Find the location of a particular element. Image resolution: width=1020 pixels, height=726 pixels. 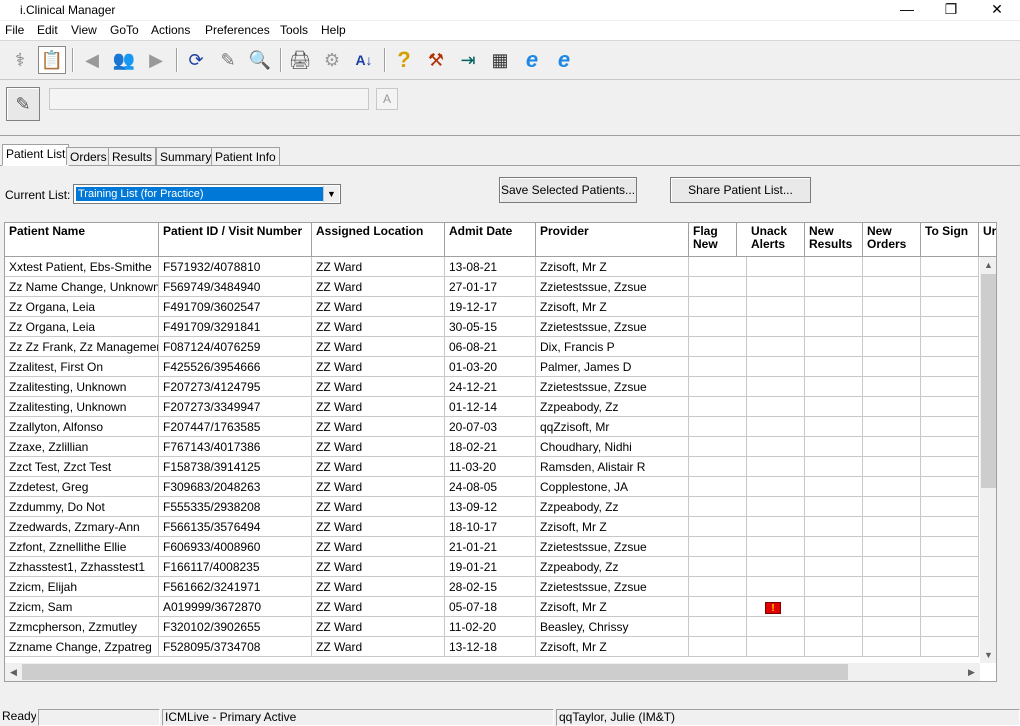

column-header: New Orders is located at coordinates (892, 240).